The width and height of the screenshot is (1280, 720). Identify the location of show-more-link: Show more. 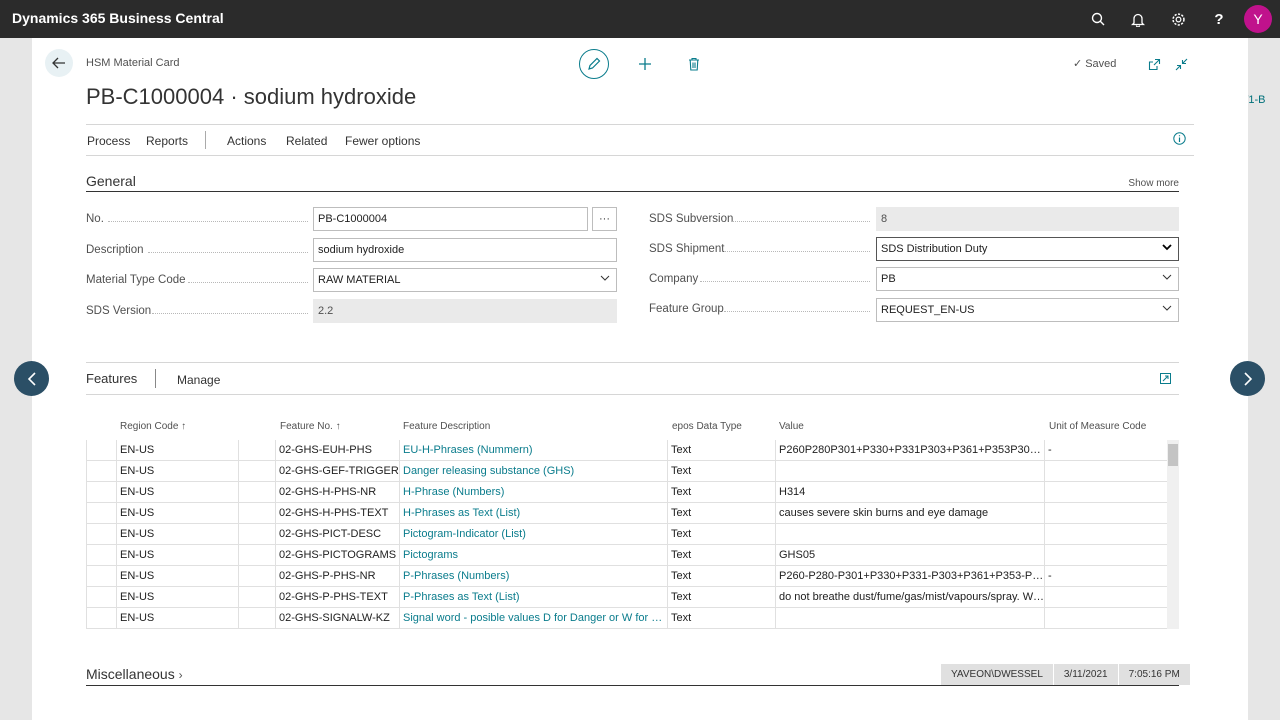
(1153, 183).